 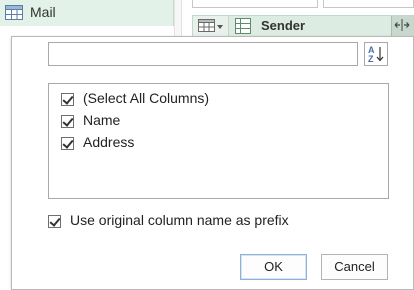 I want to click on prefix-option-label: Use original column name as prefix, so click(x=179, y=220).